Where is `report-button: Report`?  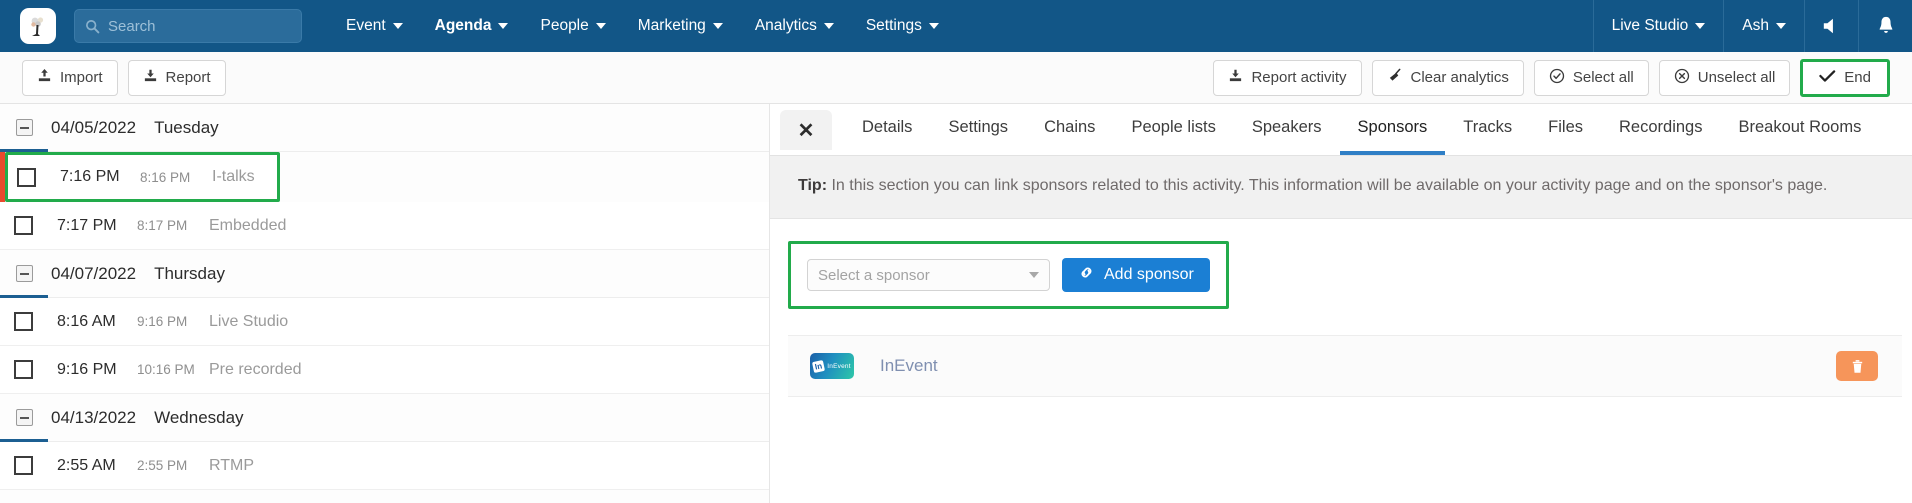 report-button: Report is located at coordinates (176, 77).